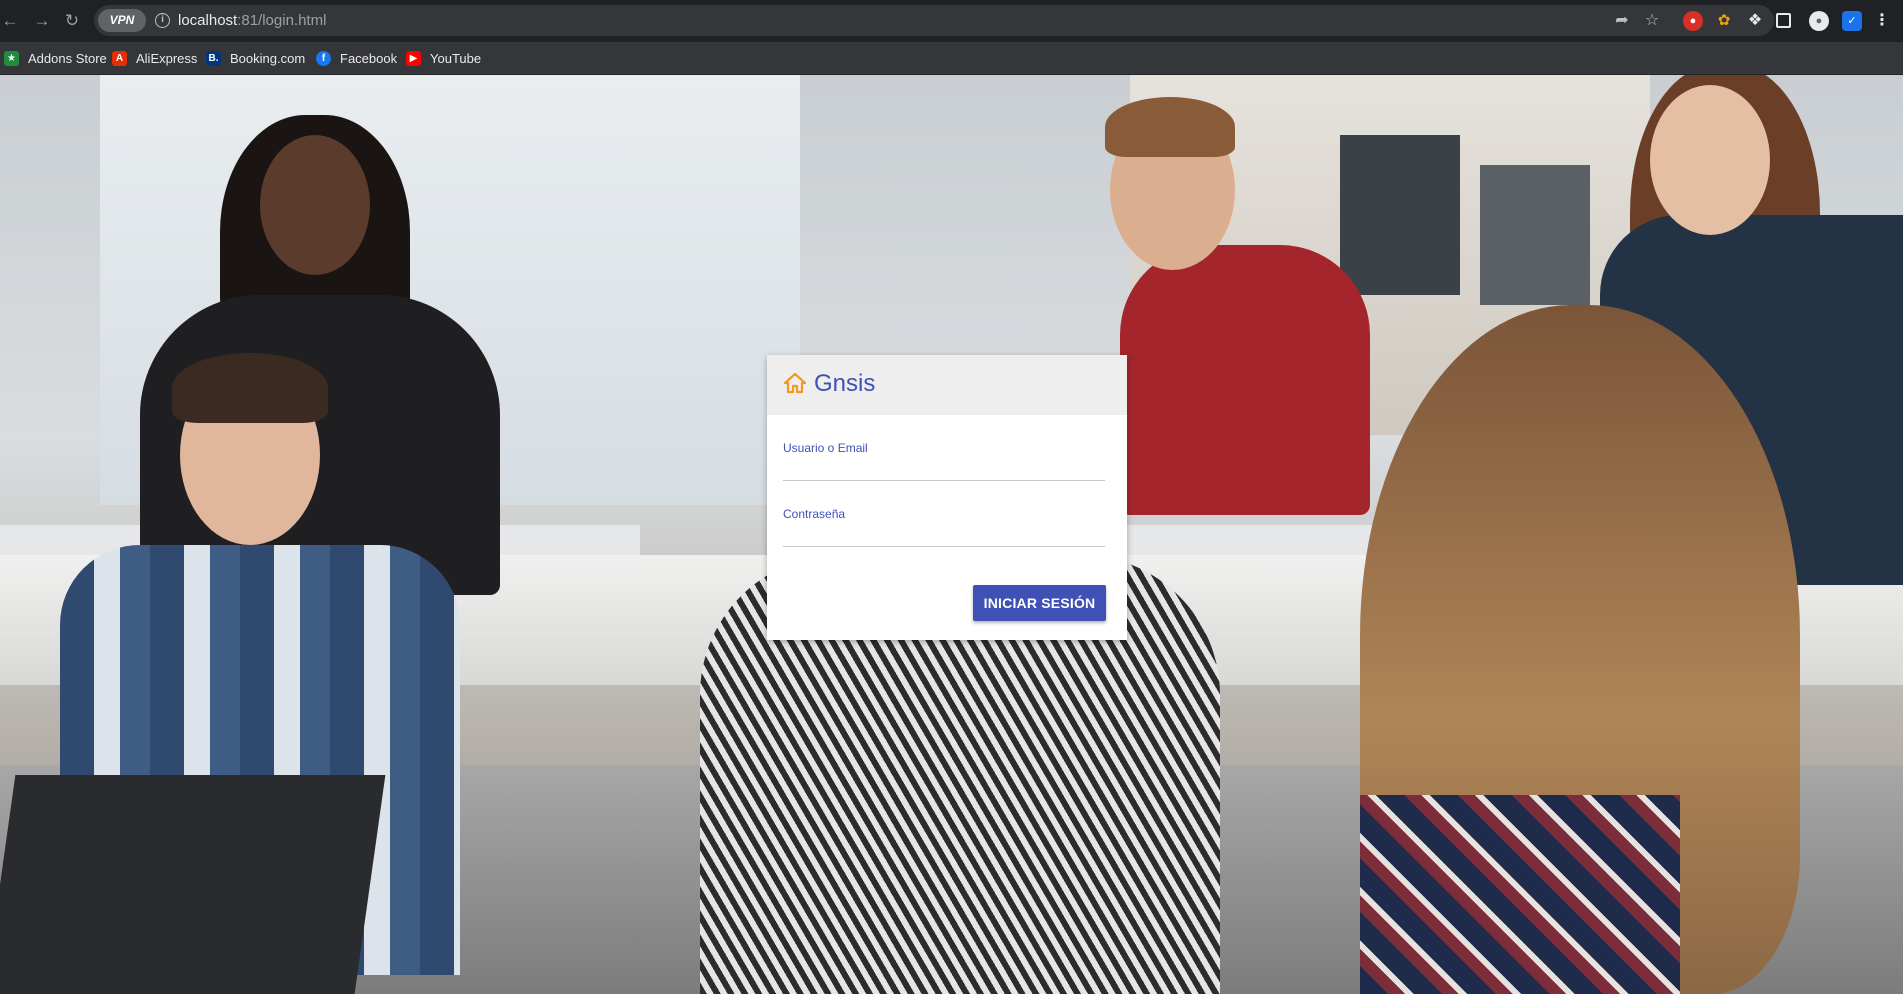 Image resolution: width=1903 pixels, height=994 pixels. I want to click on login-button: INICIAR SESIÓN, so click(1039, 603).